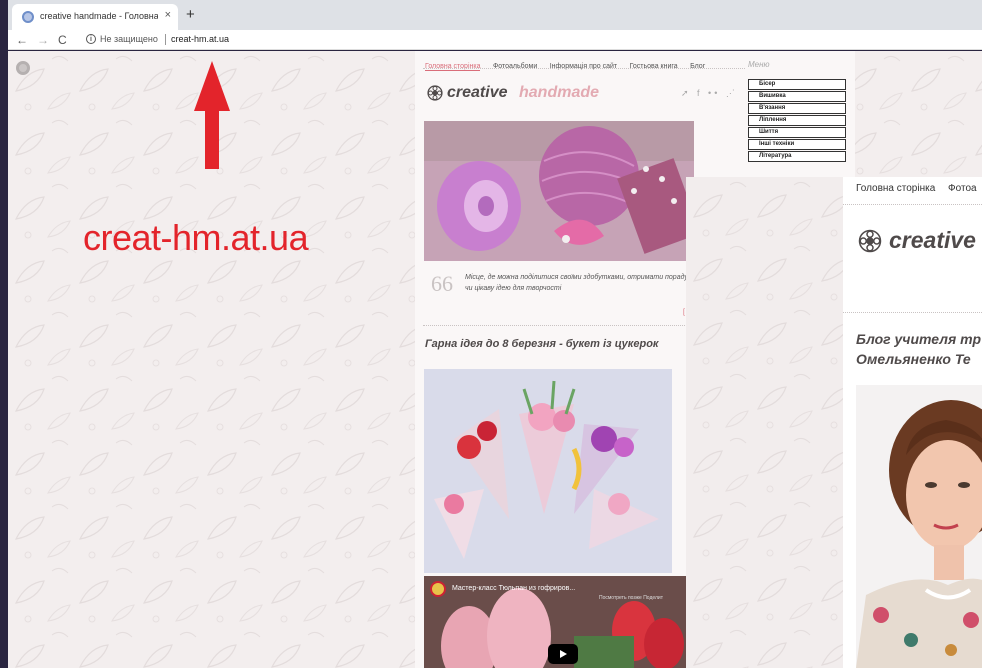  I want to click on menu-item-embroidery: Вишивка, so click(797, 96).